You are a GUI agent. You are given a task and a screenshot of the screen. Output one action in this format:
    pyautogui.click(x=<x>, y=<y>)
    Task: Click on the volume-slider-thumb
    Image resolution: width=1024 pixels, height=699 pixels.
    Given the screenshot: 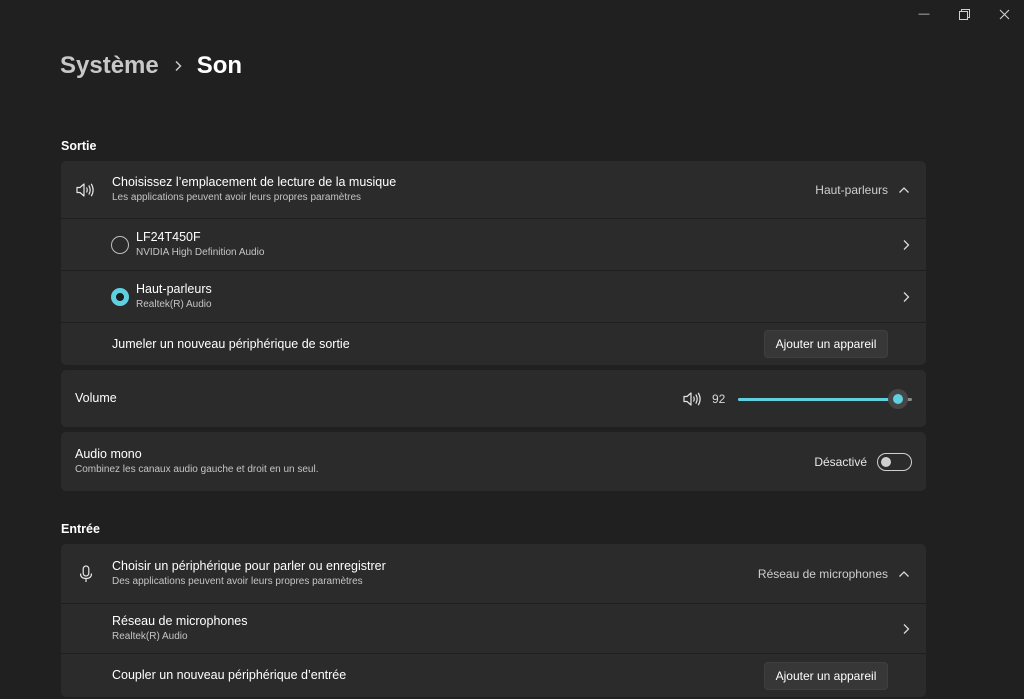 What is the action you would take?
    pyautogui.click(x=898, y=398)
    